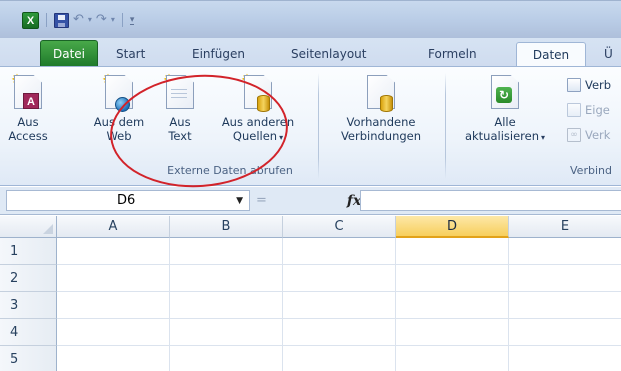  Describe the element at coordinates (574, 135) in the screenshot. I see `chain-link-icon: ∞` at that location.